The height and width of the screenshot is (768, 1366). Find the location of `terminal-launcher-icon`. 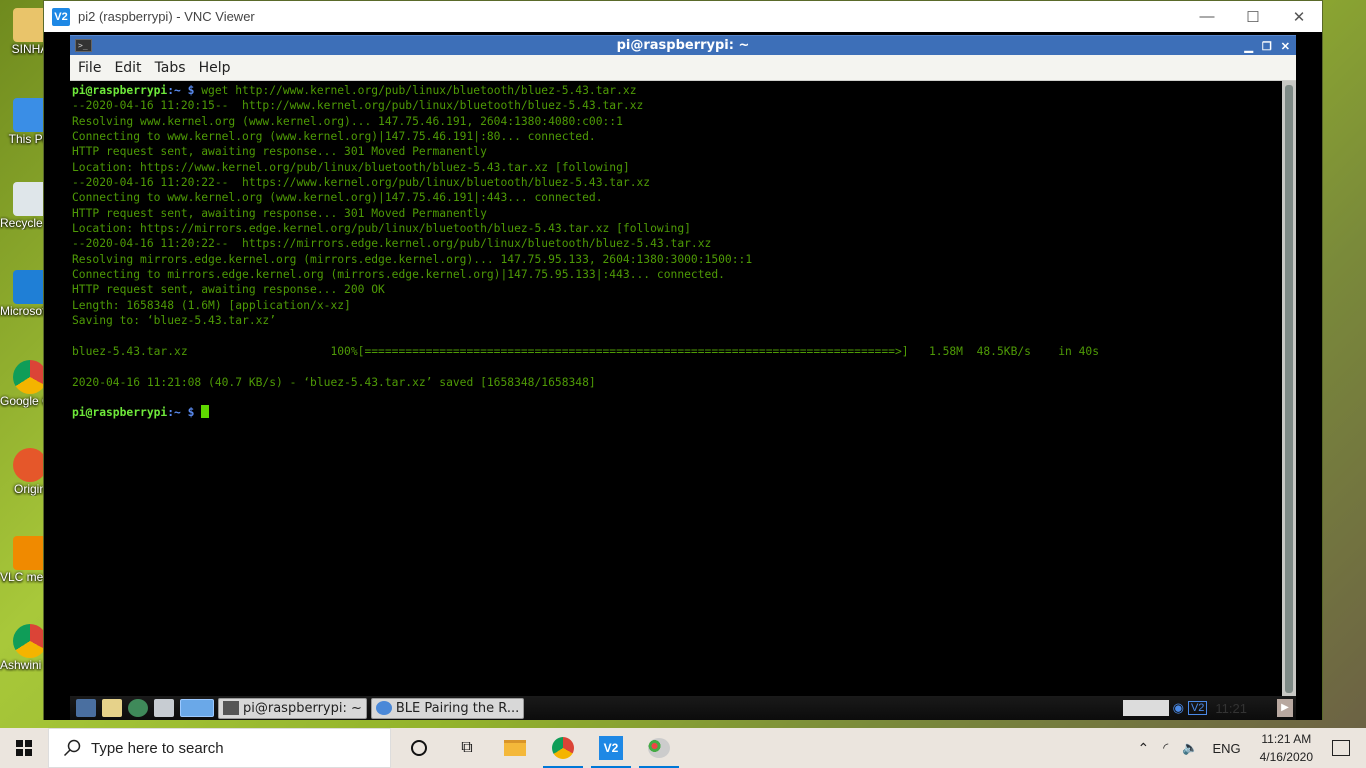

terminal-launcher-icon is located at coordinates (197, 708).